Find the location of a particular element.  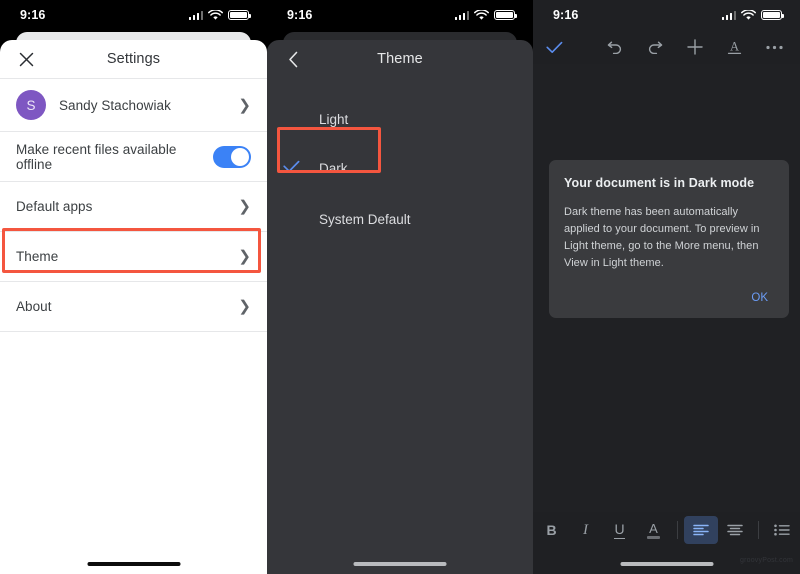

back-button is located at coordinates (293, 59).